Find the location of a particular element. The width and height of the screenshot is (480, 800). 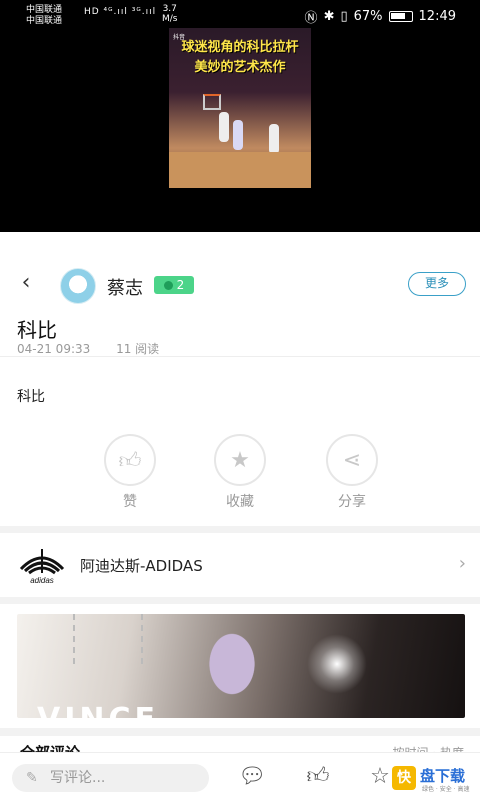

level-icon is located at coordinates (168, 285).